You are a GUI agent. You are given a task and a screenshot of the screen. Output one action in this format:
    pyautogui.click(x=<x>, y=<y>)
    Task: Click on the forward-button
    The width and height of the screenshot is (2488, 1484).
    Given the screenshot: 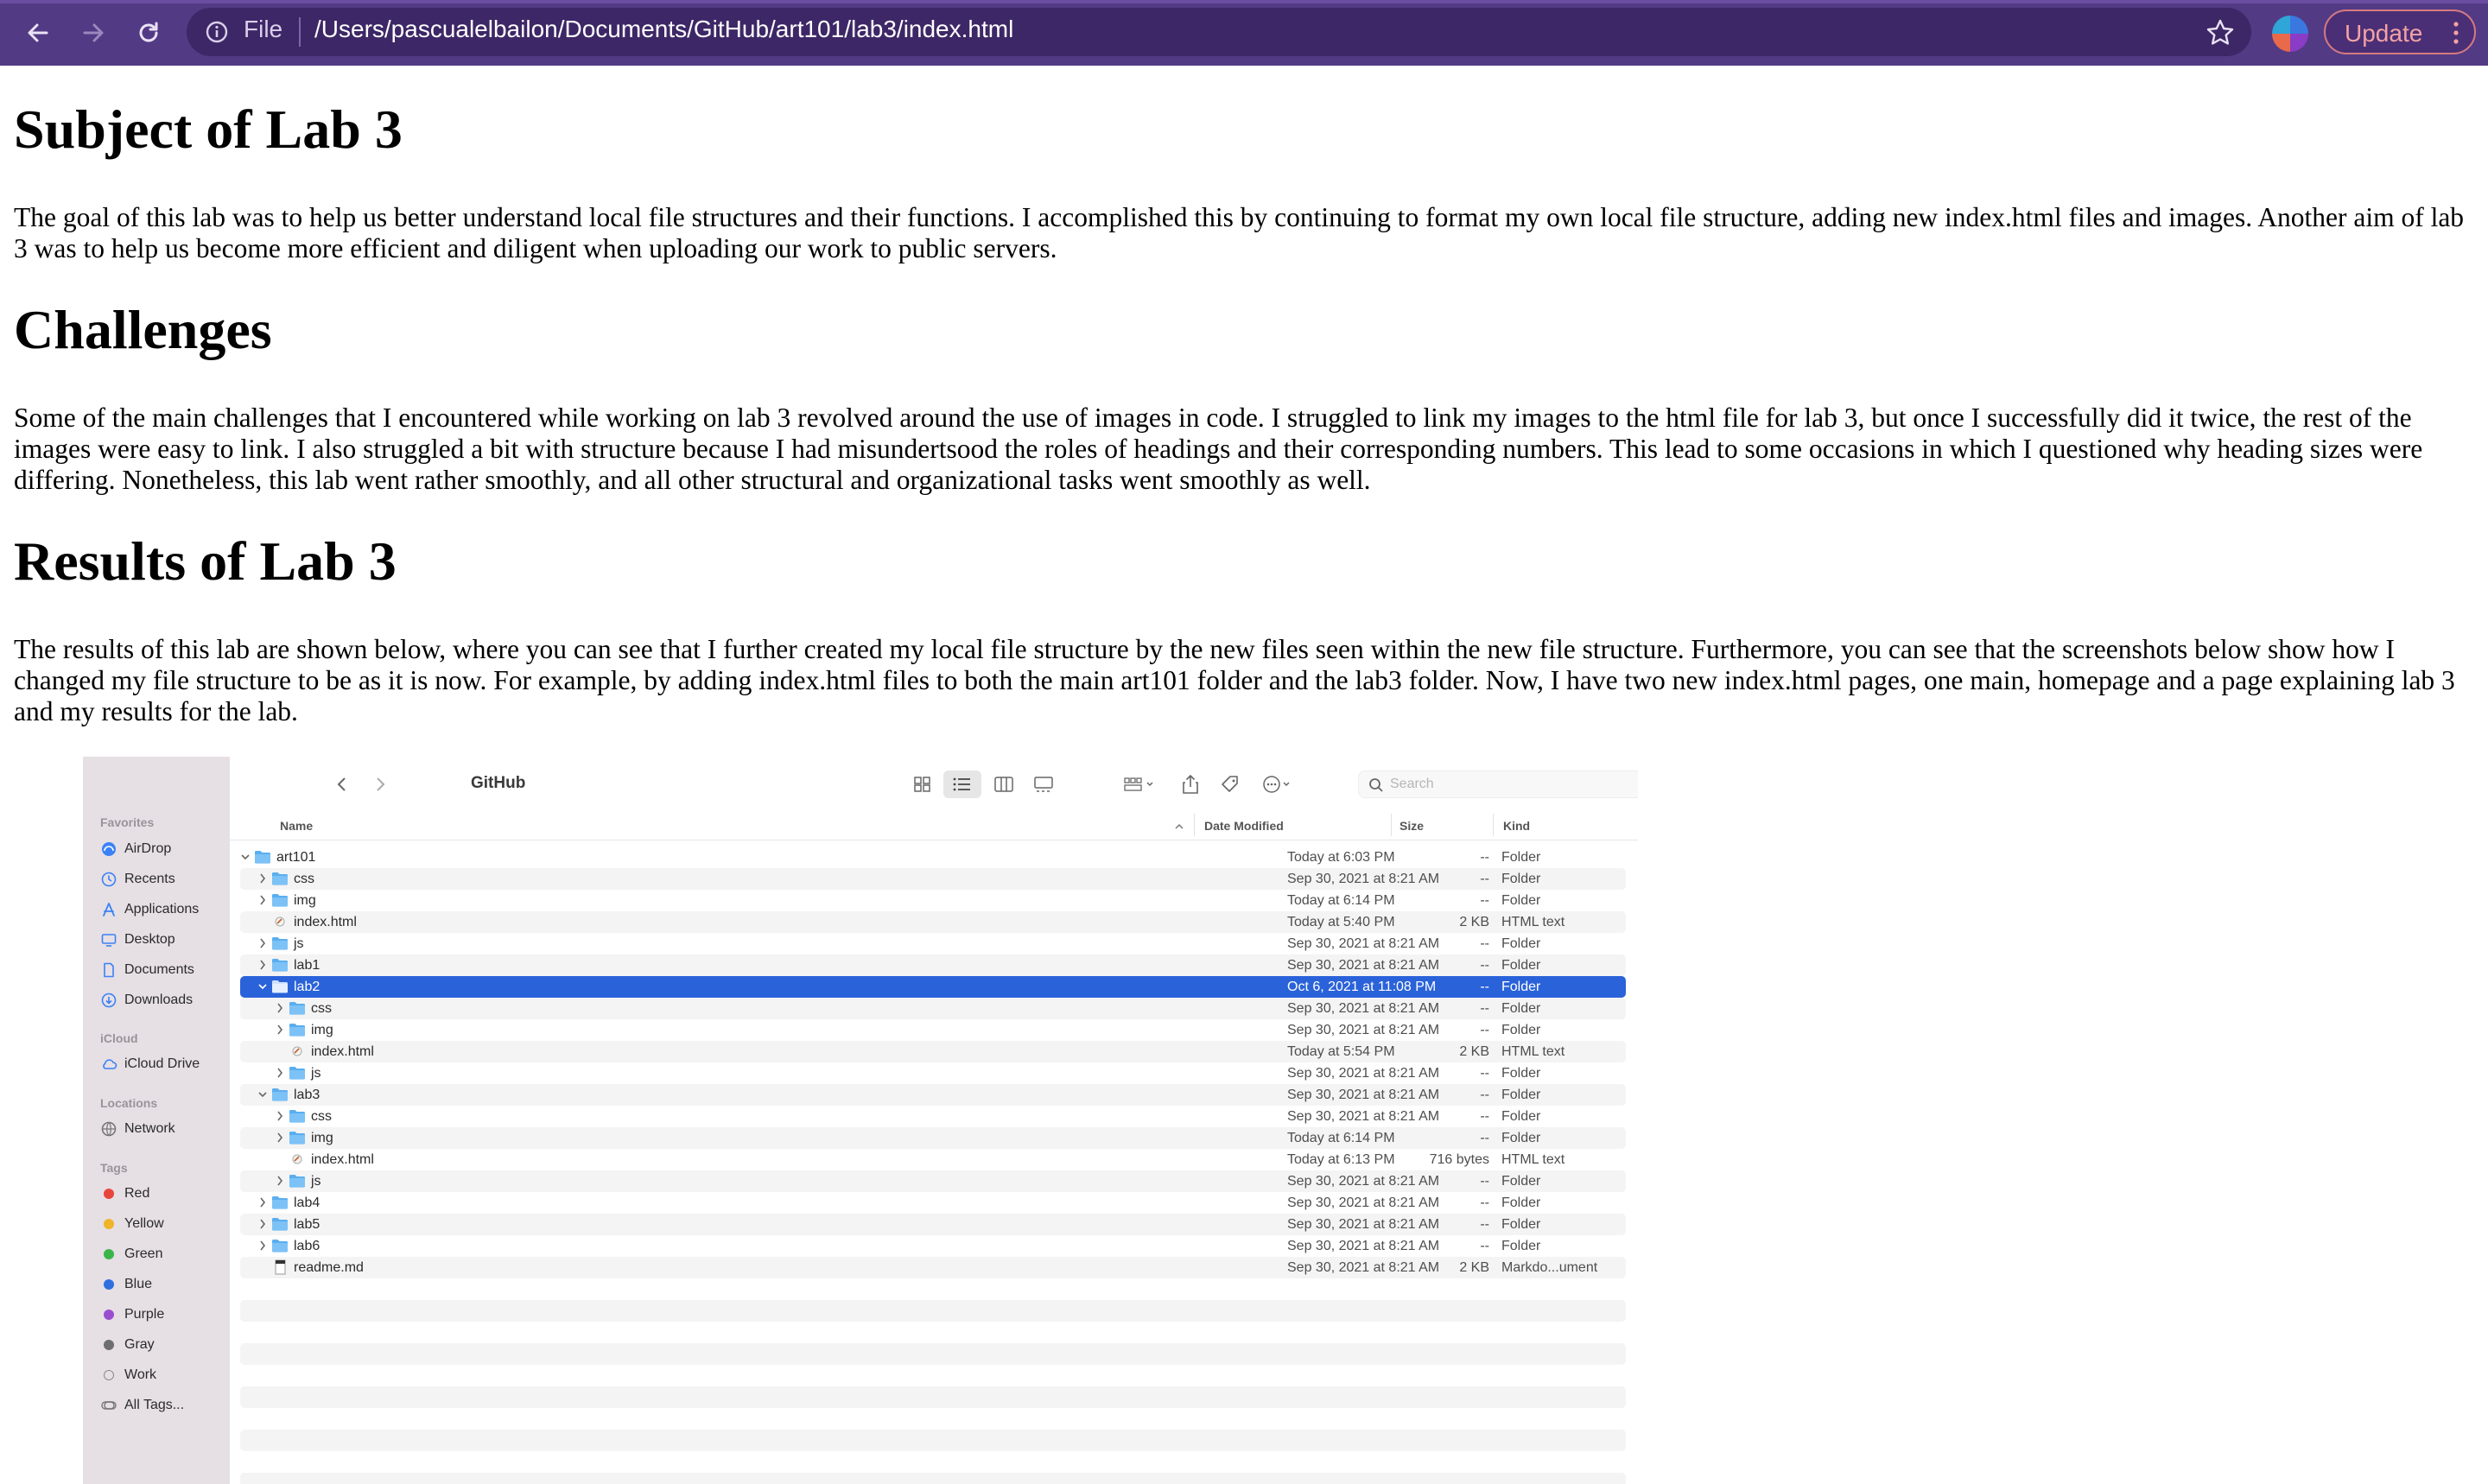 What is the action you would take?
    pyautogui.click(x=93, y=33)
    